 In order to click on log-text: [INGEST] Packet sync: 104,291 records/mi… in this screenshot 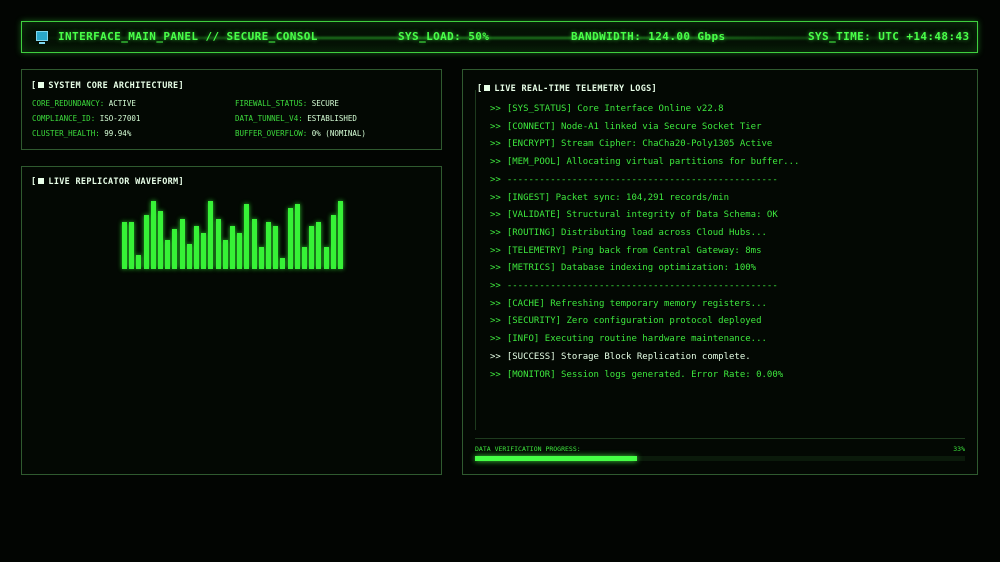, I will do `click(618, 197)`.